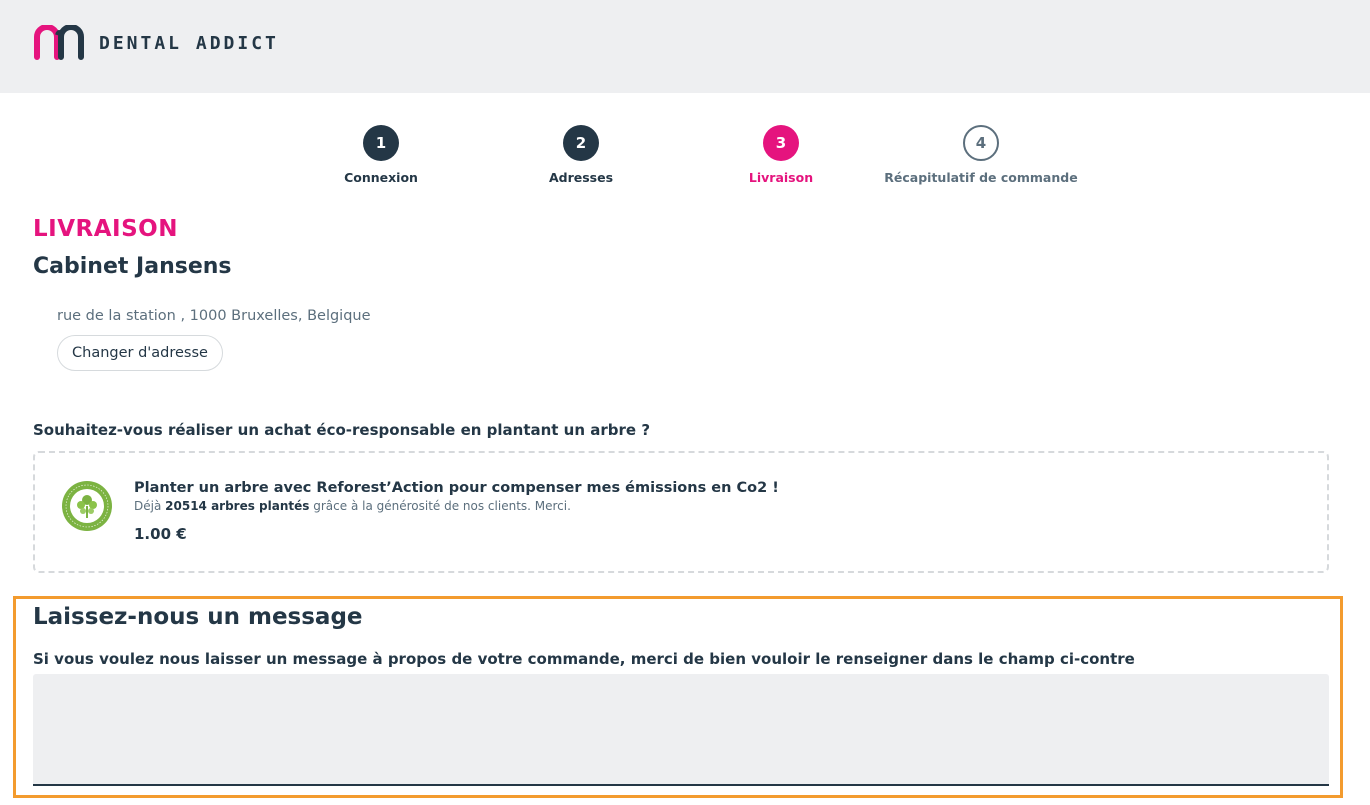 This screenshot has width=1370, height=805. Describe the element at coordinates (981, 177) in the screenshot. I see `step-label: Récapitulatif de commande` at that location.